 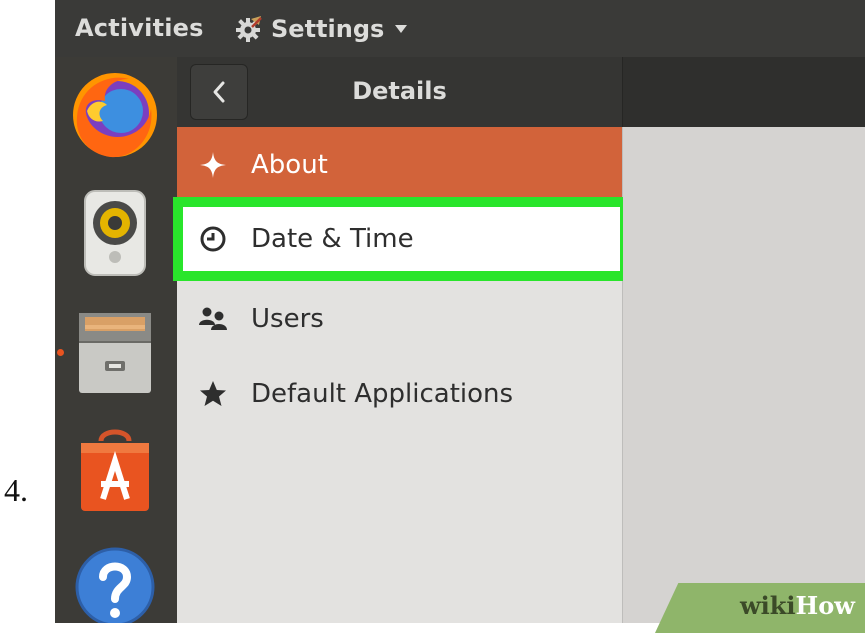 What do you see at coordinates (622, 92) in the screenshot?
I see `header-divider` at bounding box center [622, 92].